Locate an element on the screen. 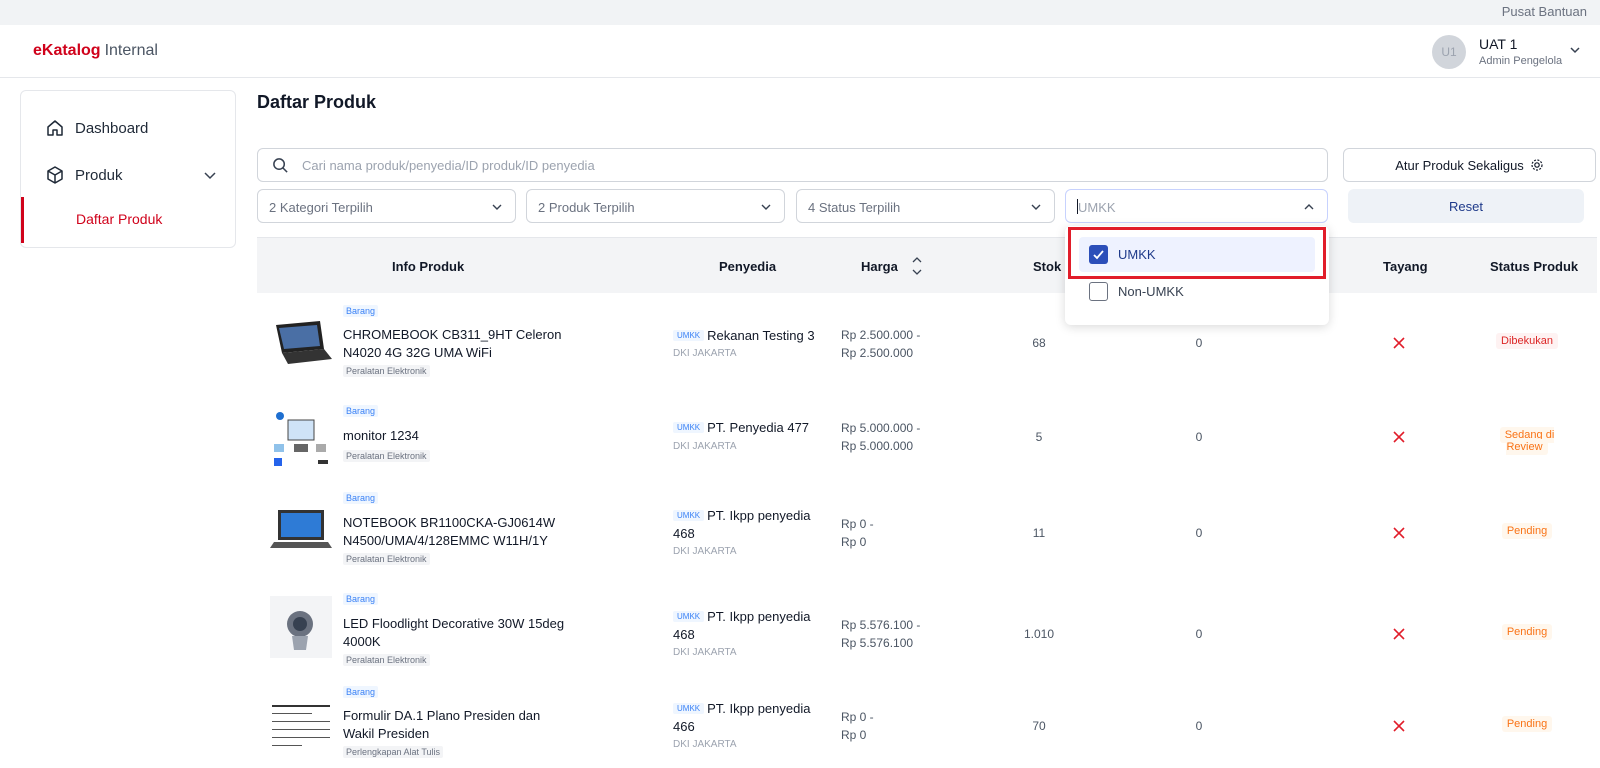  product-filter-value: 2 Produk Terpilih is located at coordinates (586, 207).